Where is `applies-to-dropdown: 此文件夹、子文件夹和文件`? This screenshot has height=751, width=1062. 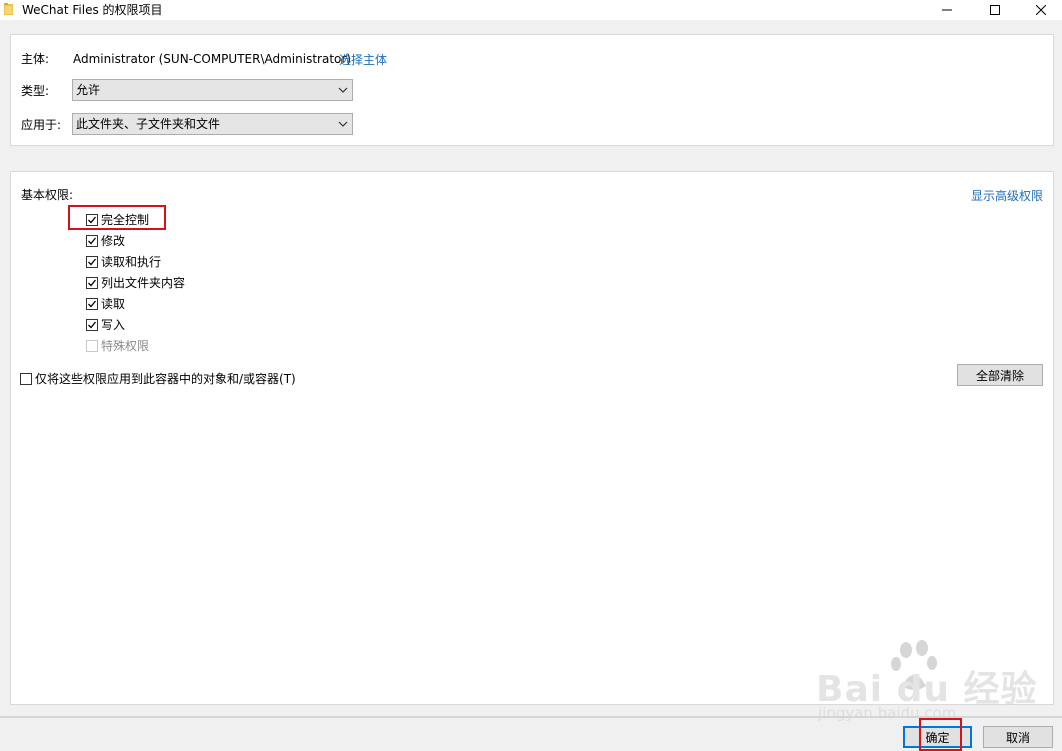
applies-to-dropdown: 此文件夹、子文件夹和文件 is located at coordinates (212, 124).